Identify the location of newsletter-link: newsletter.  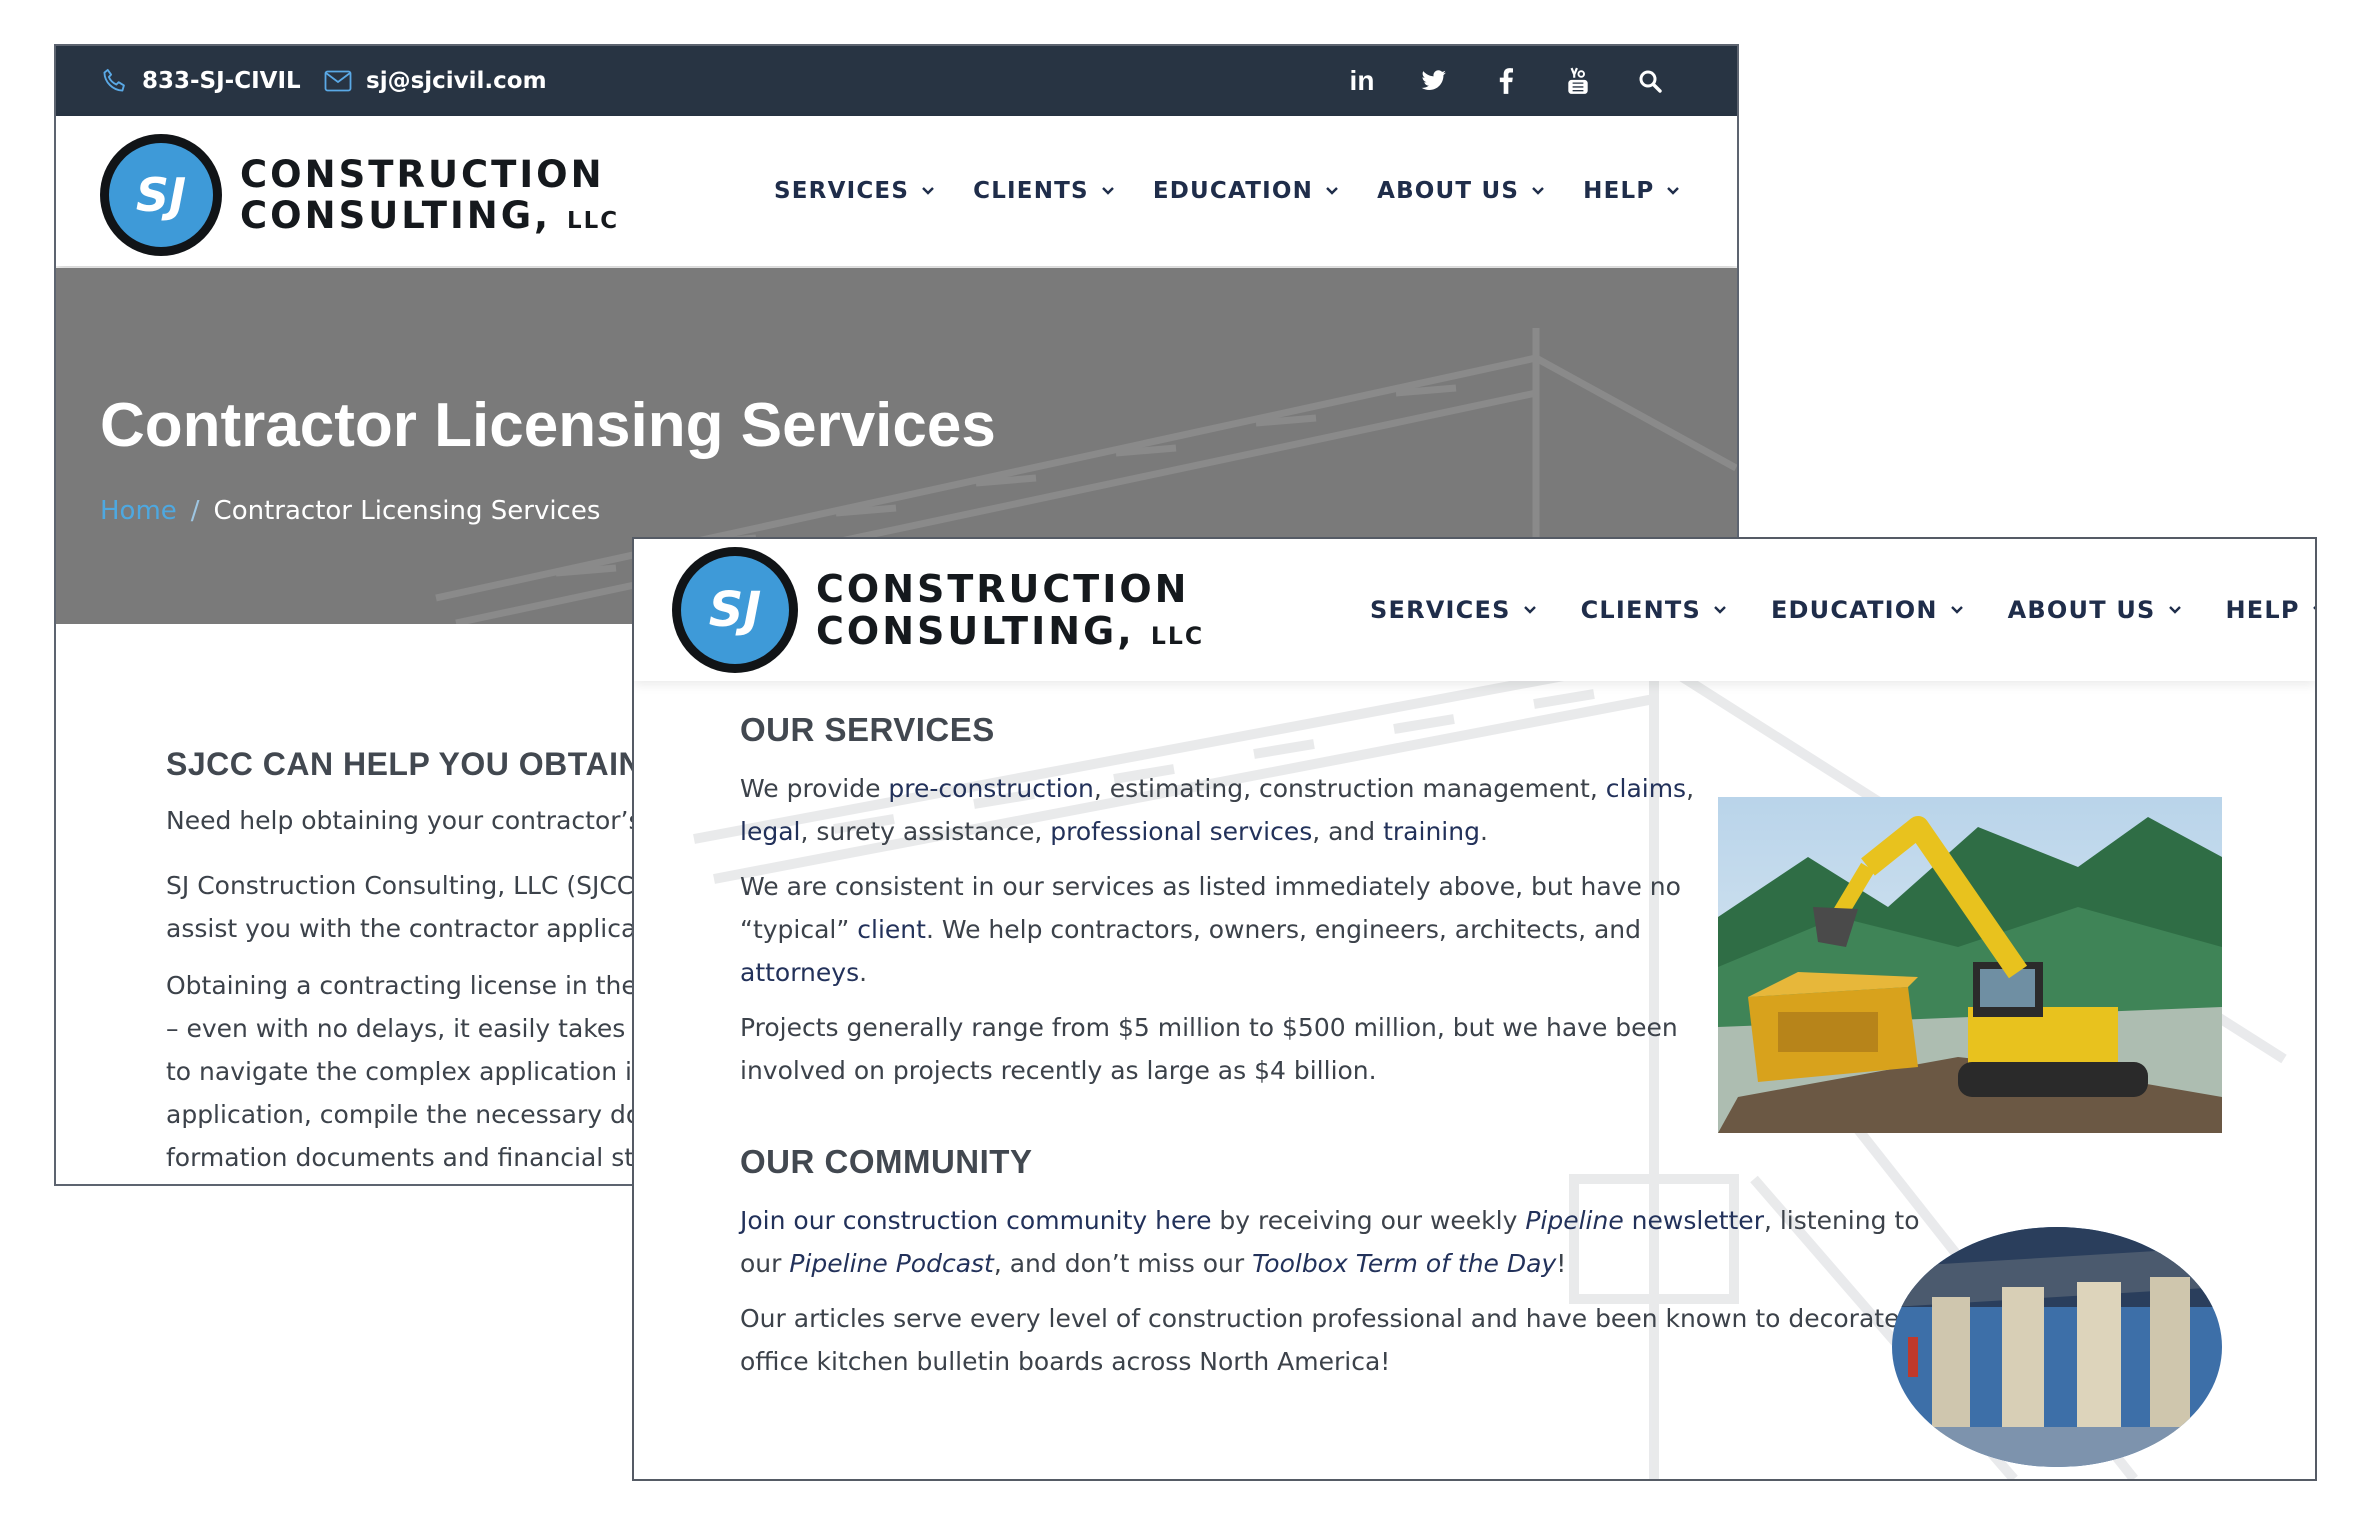
(1694, 1220).